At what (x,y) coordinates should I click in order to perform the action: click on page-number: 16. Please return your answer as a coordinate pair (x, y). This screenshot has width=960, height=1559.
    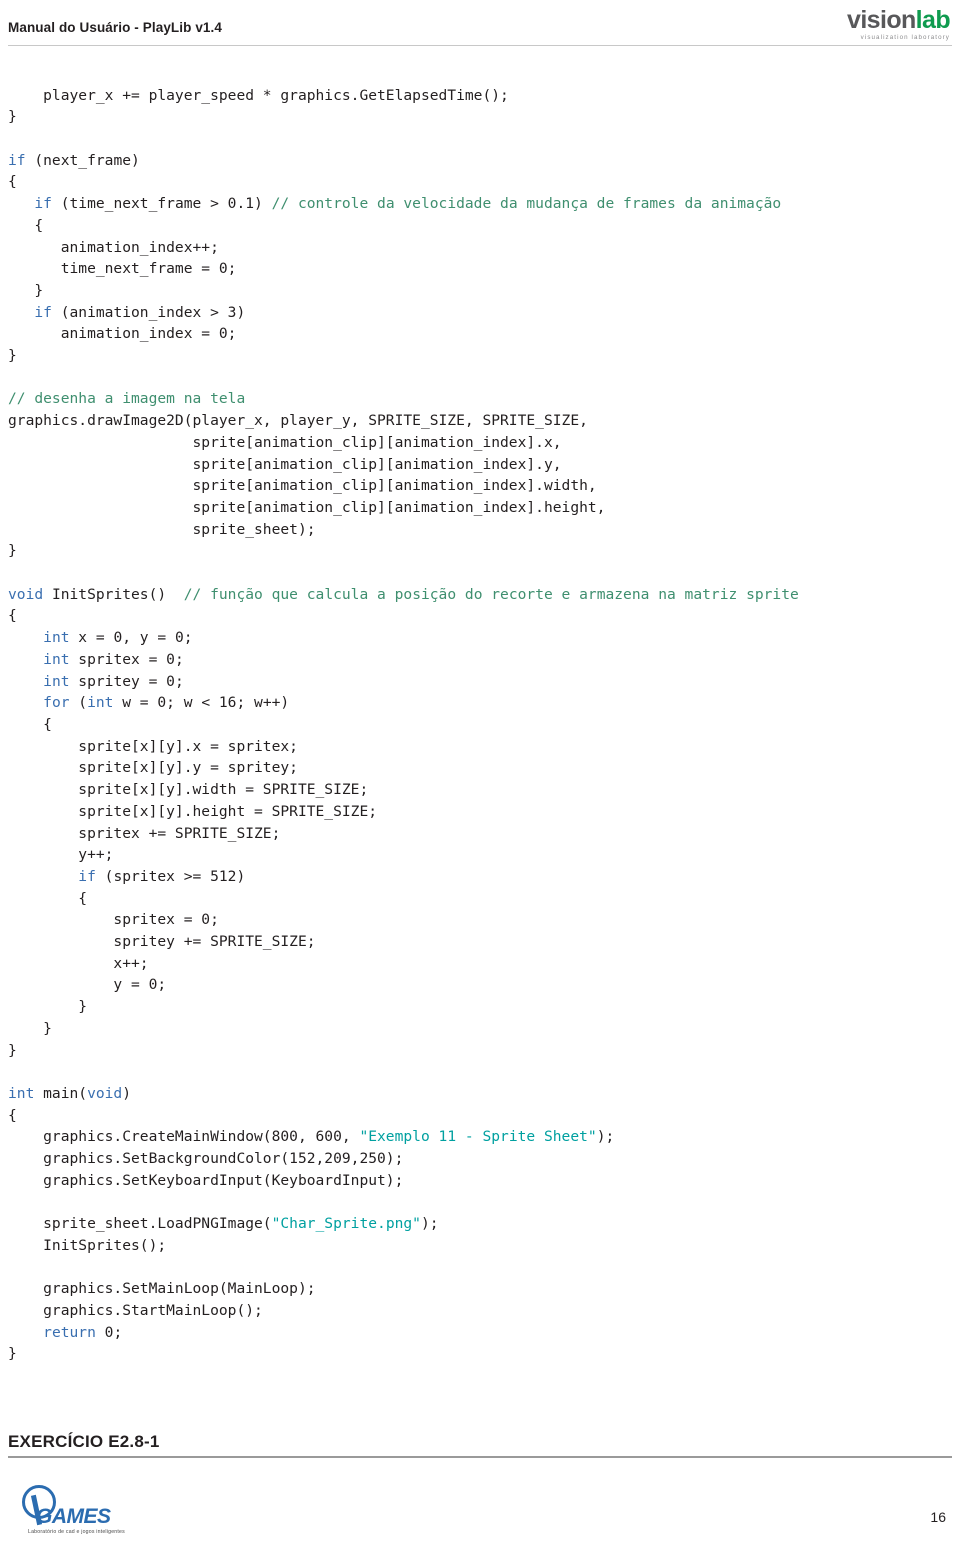
    Looking at the image, I should click on (938, 1517).